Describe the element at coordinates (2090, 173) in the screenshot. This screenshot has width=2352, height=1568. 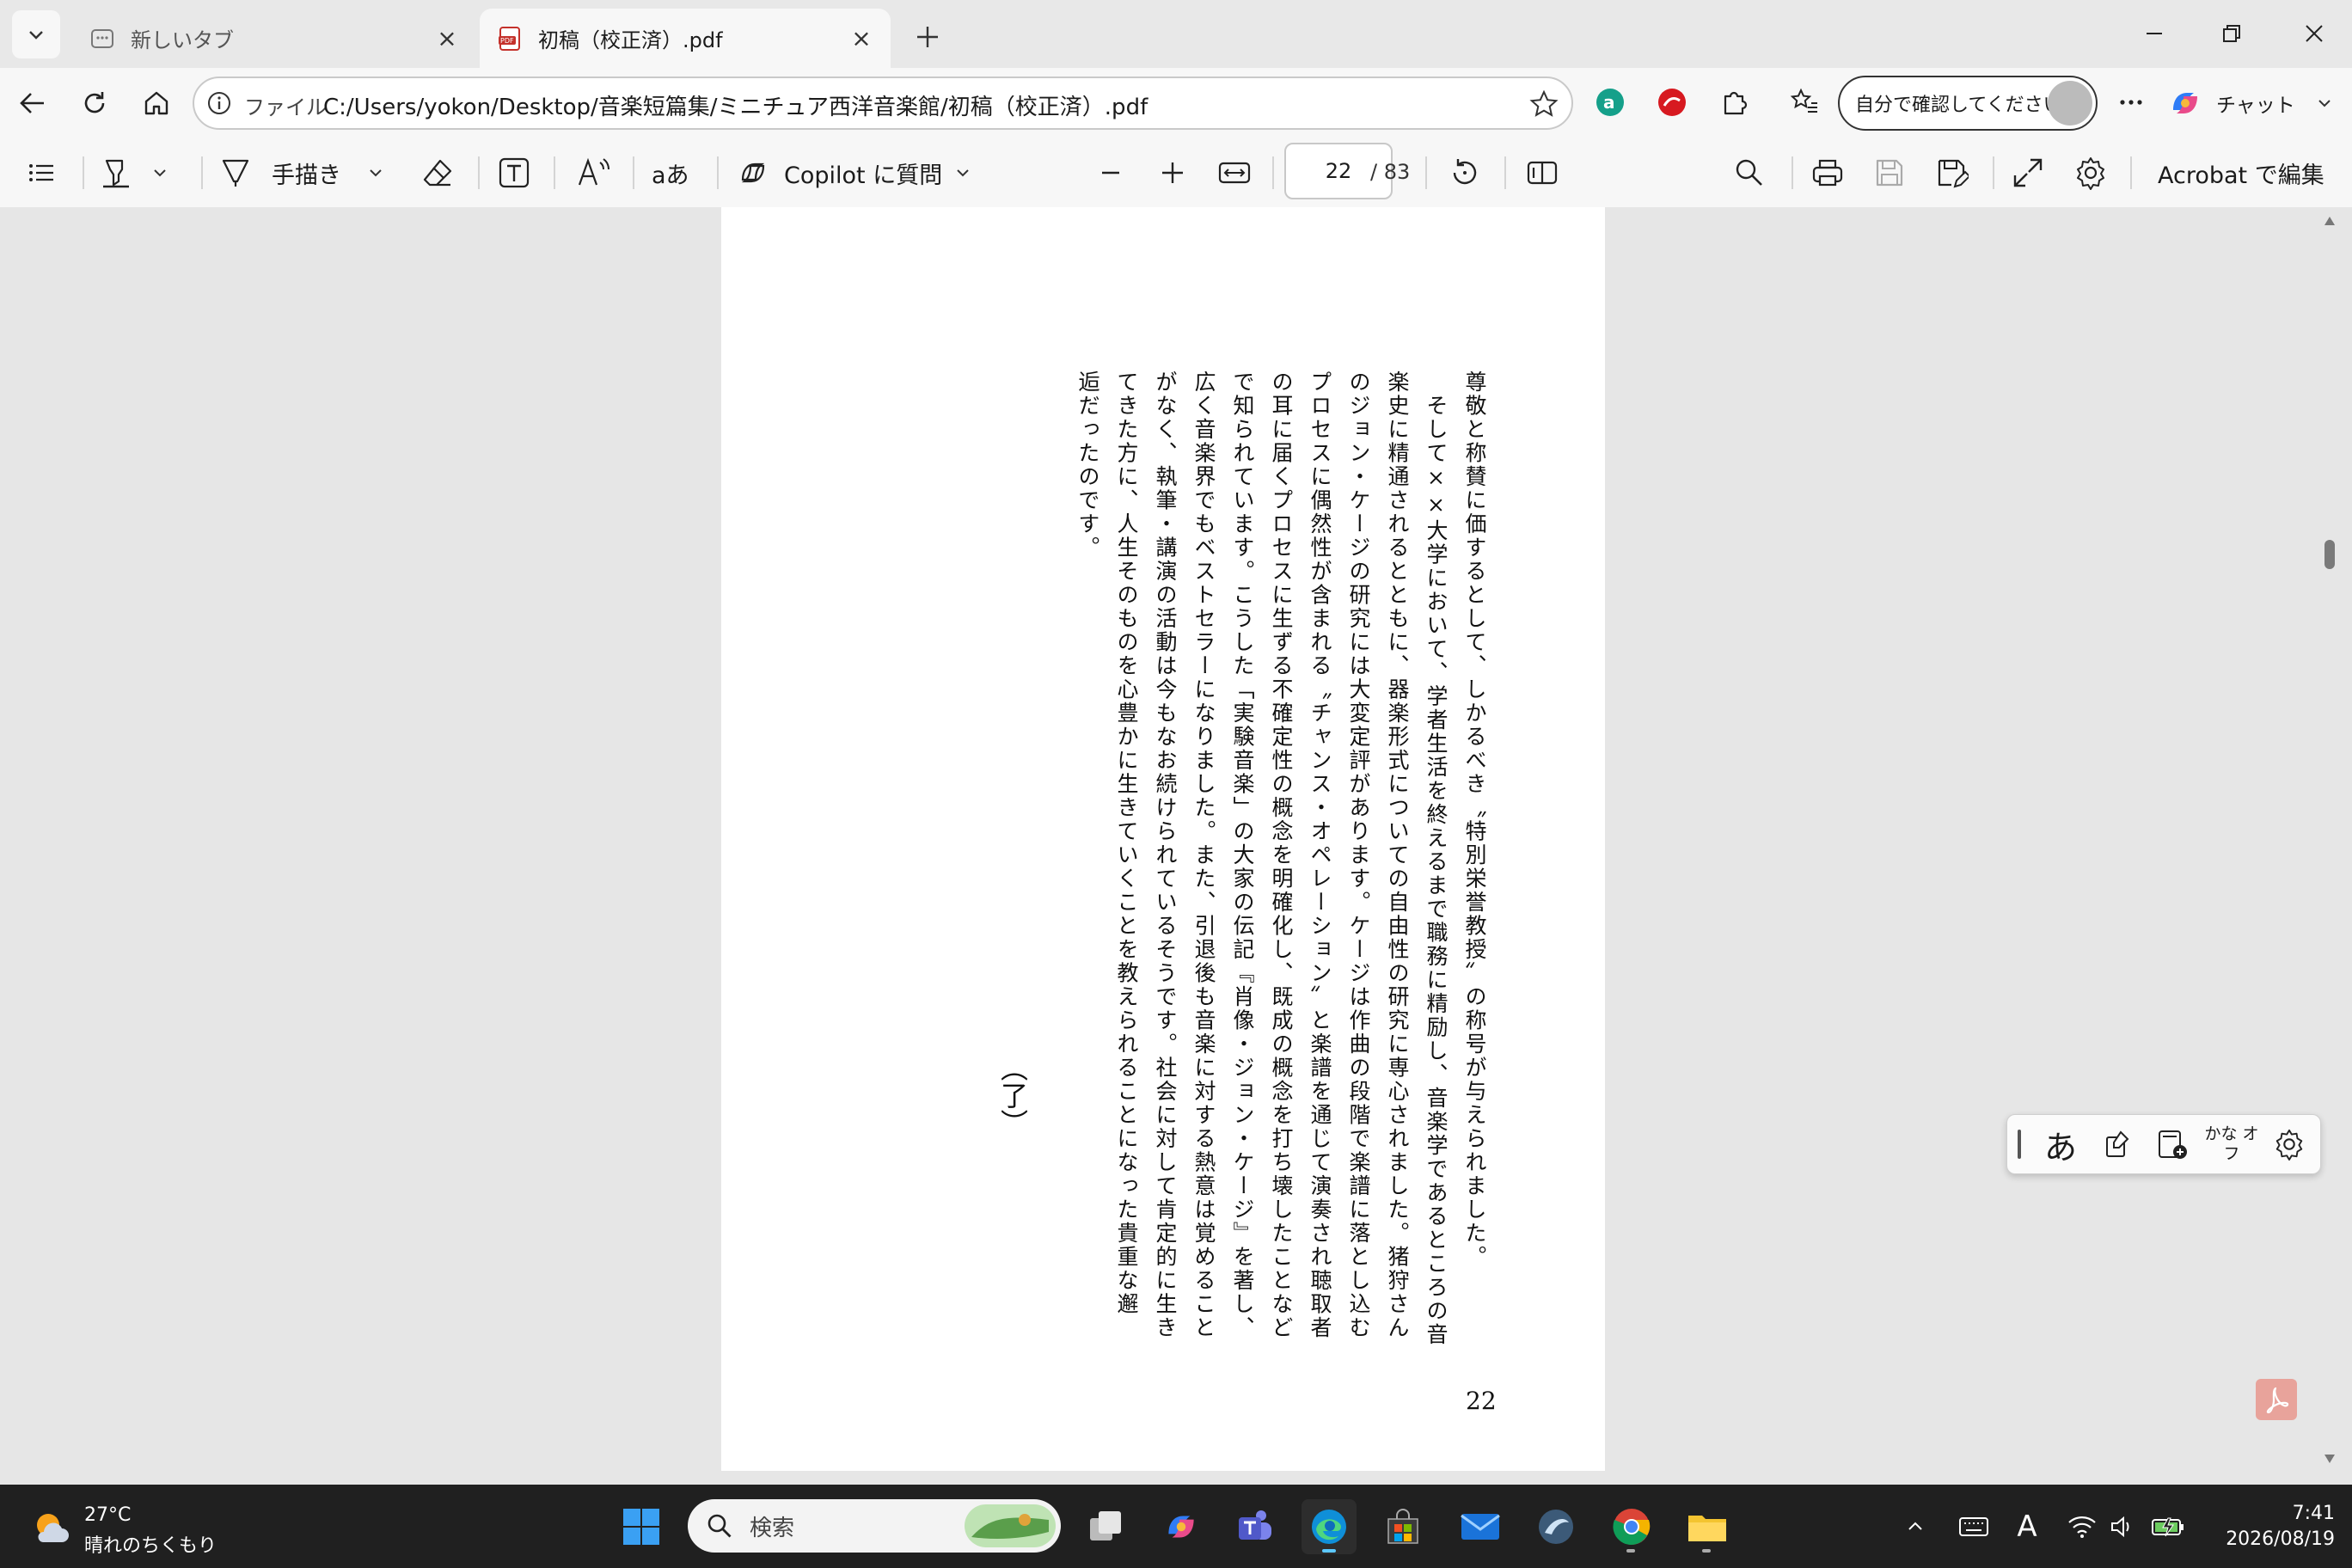
I see `settings-button` at that location.